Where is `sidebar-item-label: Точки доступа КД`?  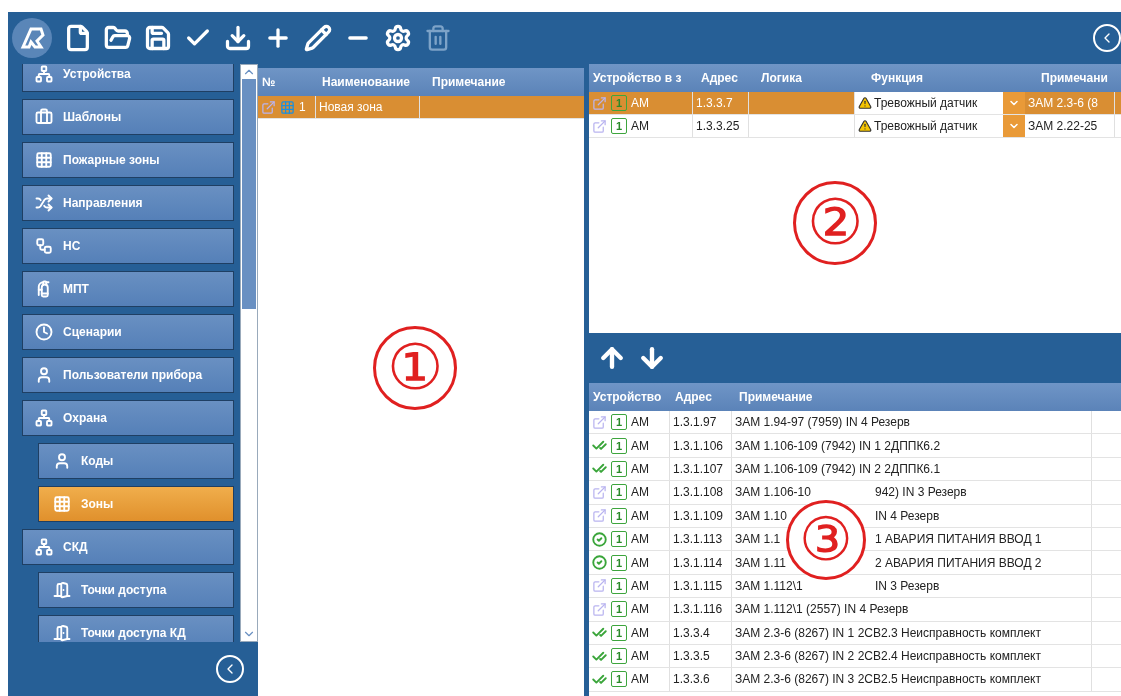 sidebar-item-label: Точки доступа КД is located at coordinates (133, 633).